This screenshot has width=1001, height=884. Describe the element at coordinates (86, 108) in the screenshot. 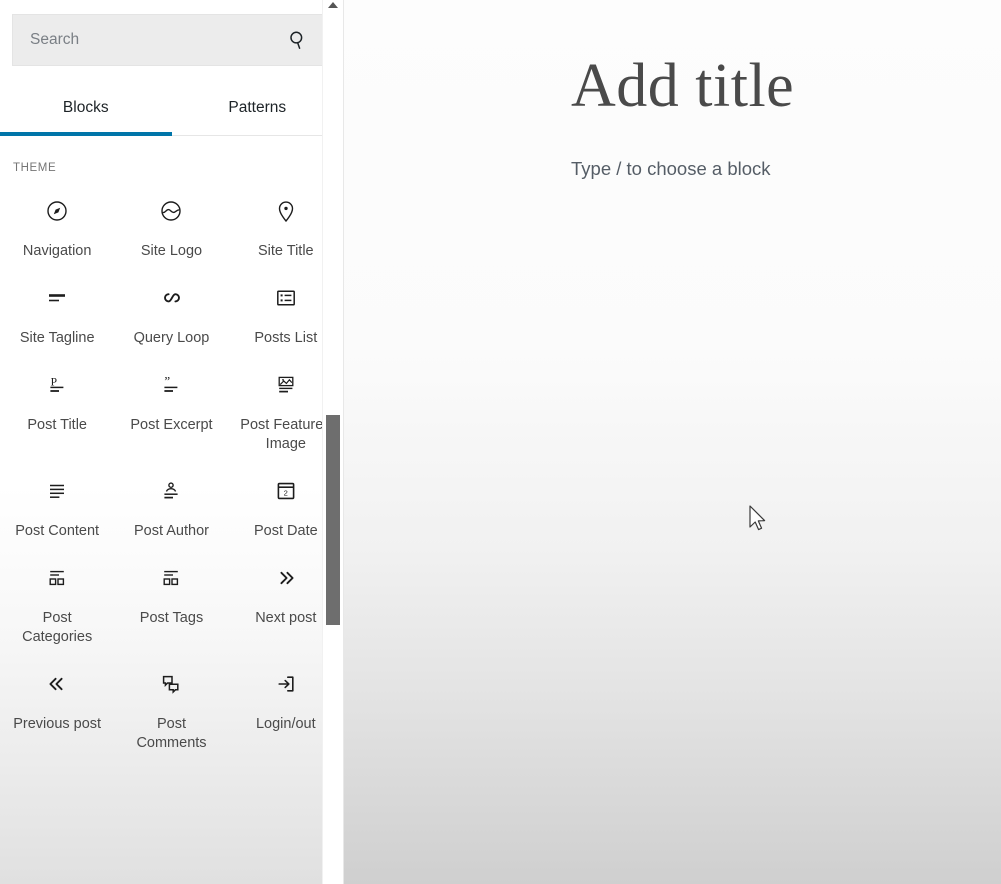

I see `tab-blocks: Blocks` at that location.